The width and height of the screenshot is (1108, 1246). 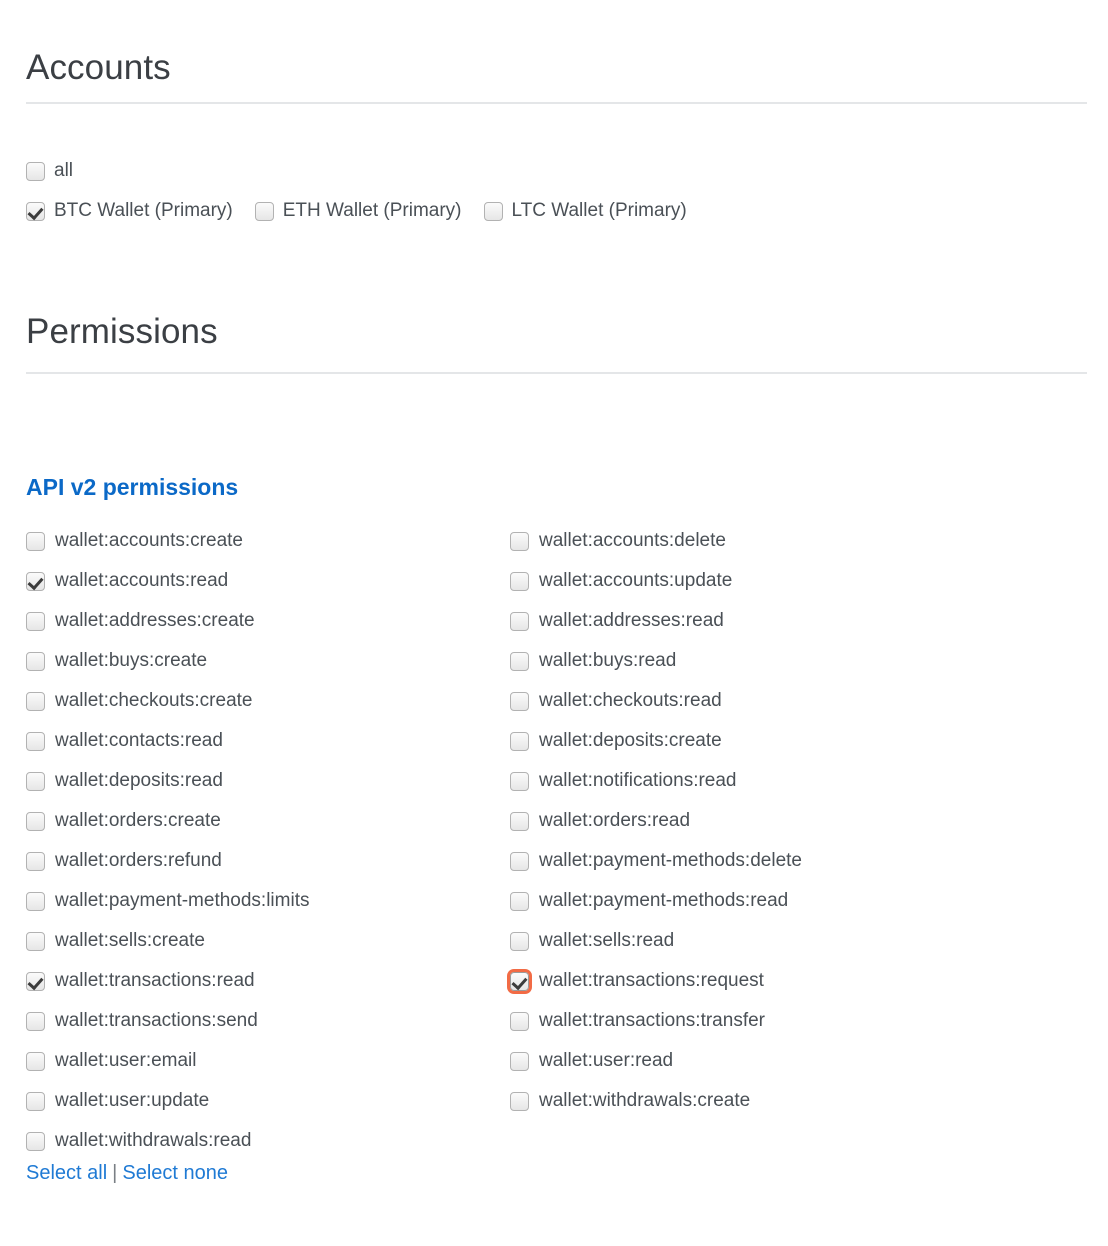 I want to click on permission-row: wallet:accounts:read, so click(x=167, y=581).